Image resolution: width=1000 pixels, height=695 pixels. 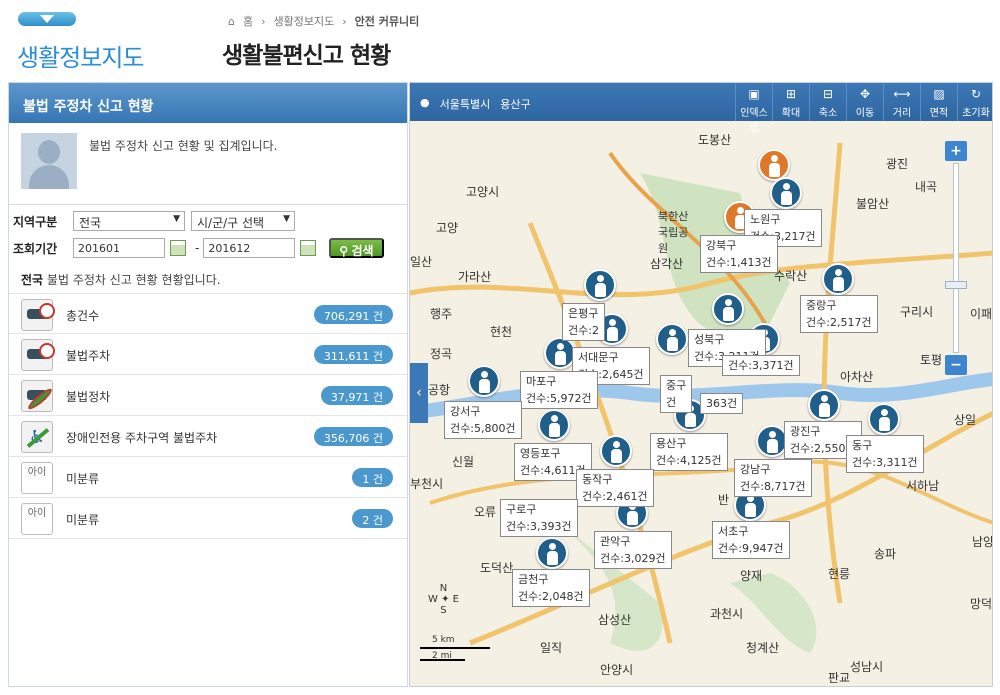 What do you see at coordinates (667, 264) in the screenshot?
I see `place-label: 삼각산` at bounding box center [667, 264].